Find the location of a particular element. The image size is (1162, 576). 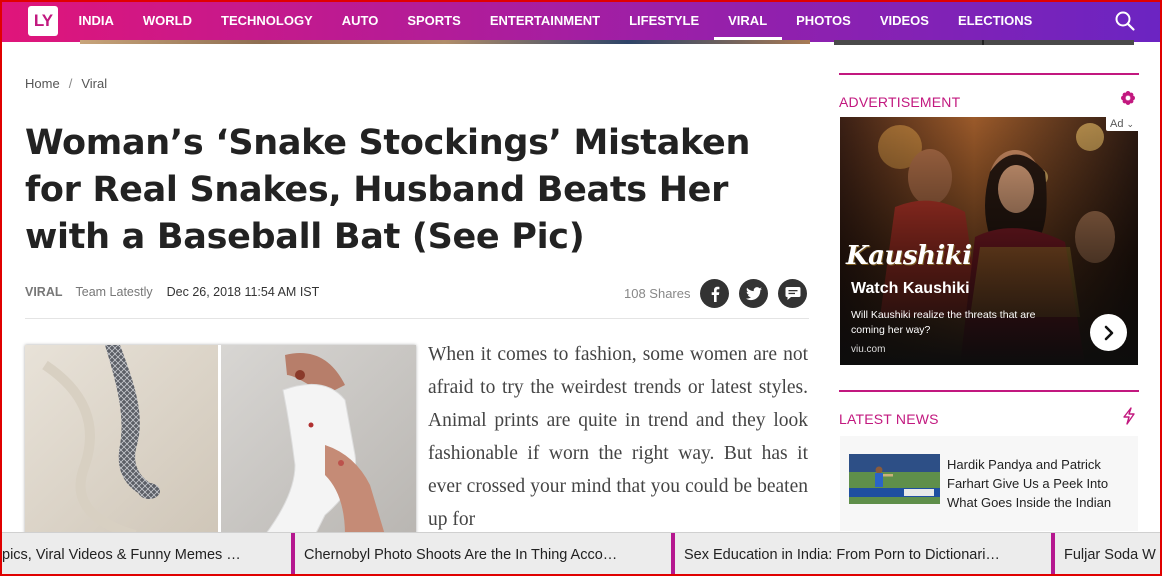

advertisement-rule is located at coordinates (989, 74).